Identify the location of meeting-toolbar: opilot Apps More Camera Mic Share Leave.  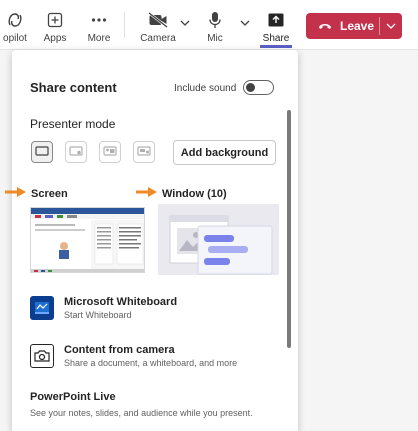
(209, 25).